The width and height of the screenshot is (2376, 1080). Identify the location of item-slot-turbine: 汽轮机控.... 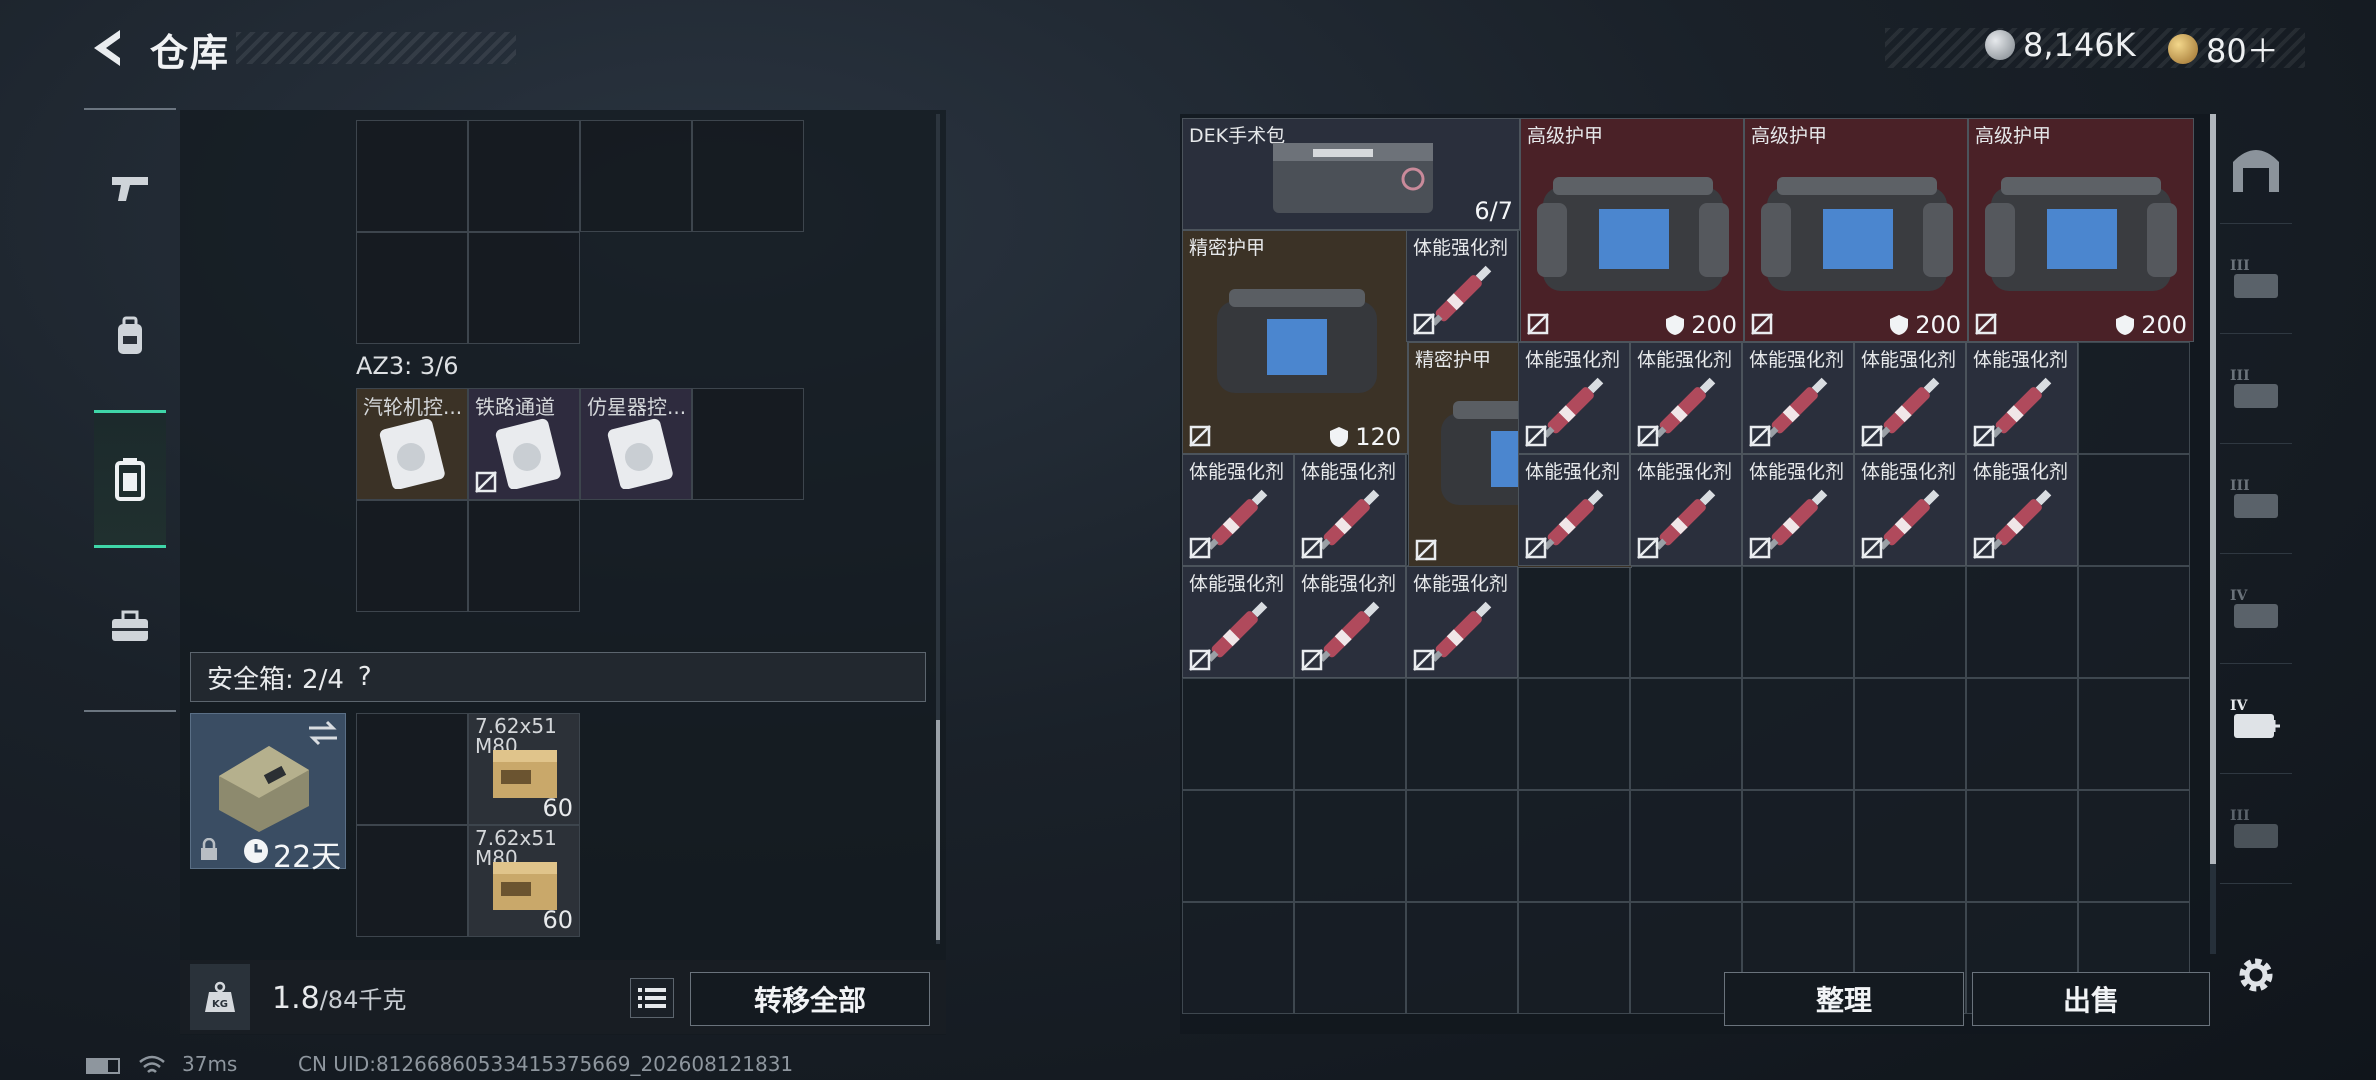
(412, 444).